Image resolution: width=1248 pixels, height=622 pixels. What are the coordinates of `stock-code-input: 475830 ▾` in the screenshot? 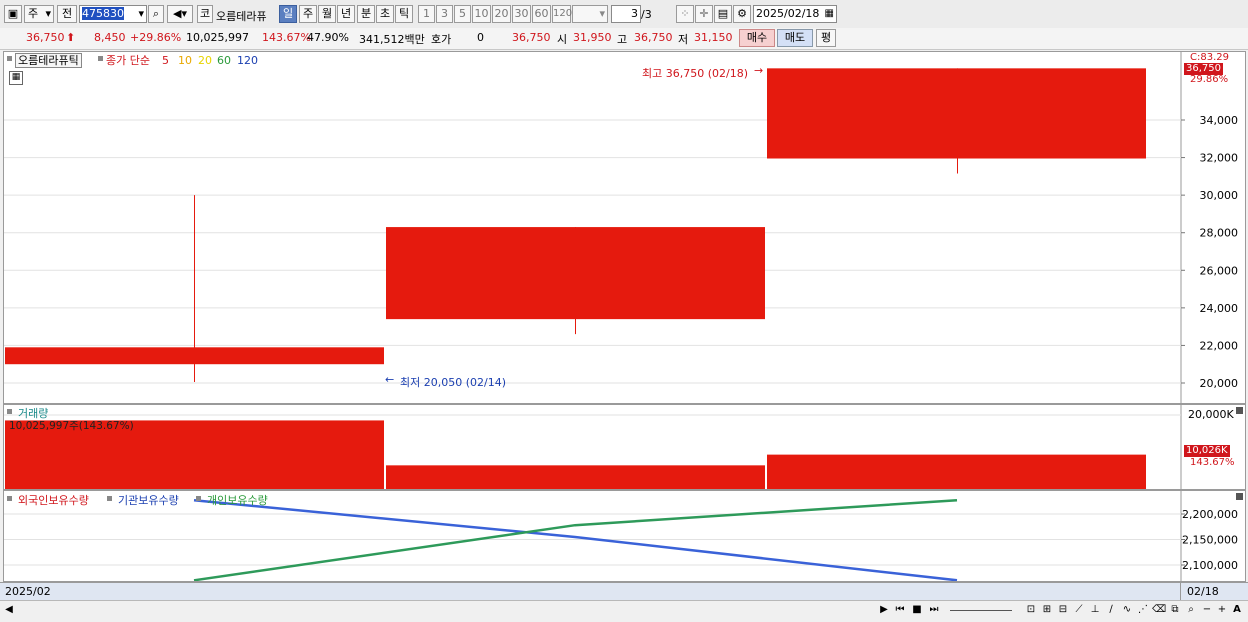 It's located at (113, 14).